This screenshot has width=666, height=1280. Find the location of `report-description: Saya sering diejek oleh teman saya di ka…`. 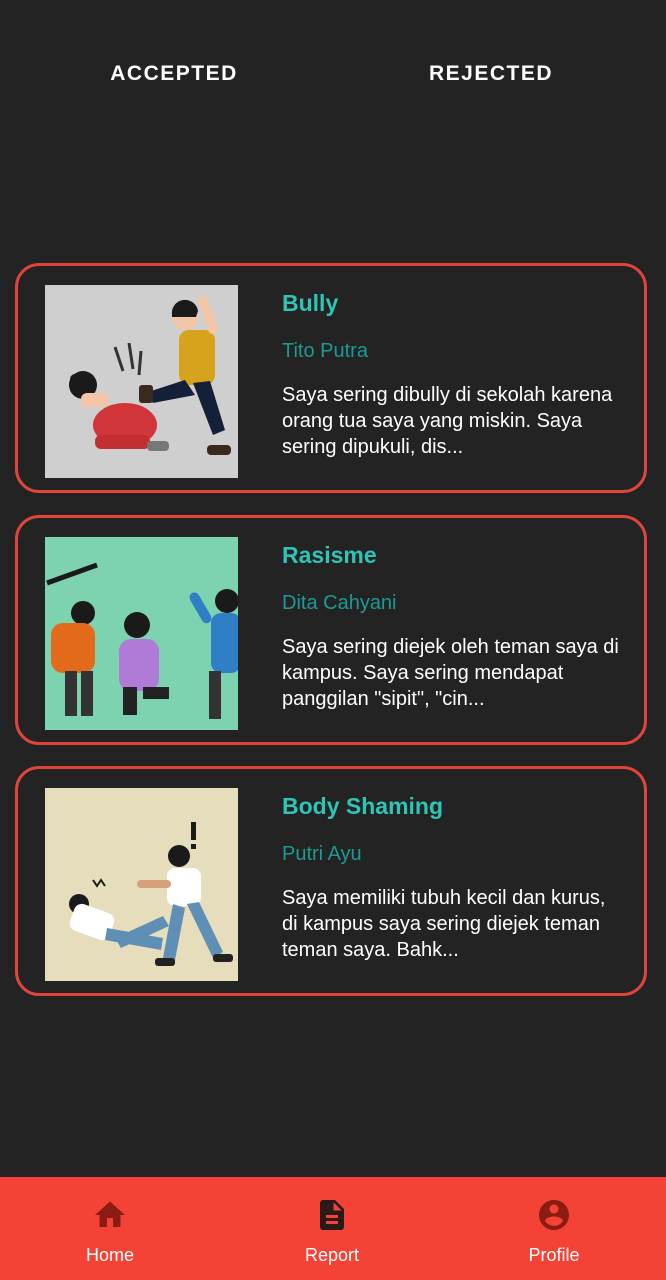

report-description: Saya sering diejek oleh teman saya di ka… is located at coordinates (450, 673).